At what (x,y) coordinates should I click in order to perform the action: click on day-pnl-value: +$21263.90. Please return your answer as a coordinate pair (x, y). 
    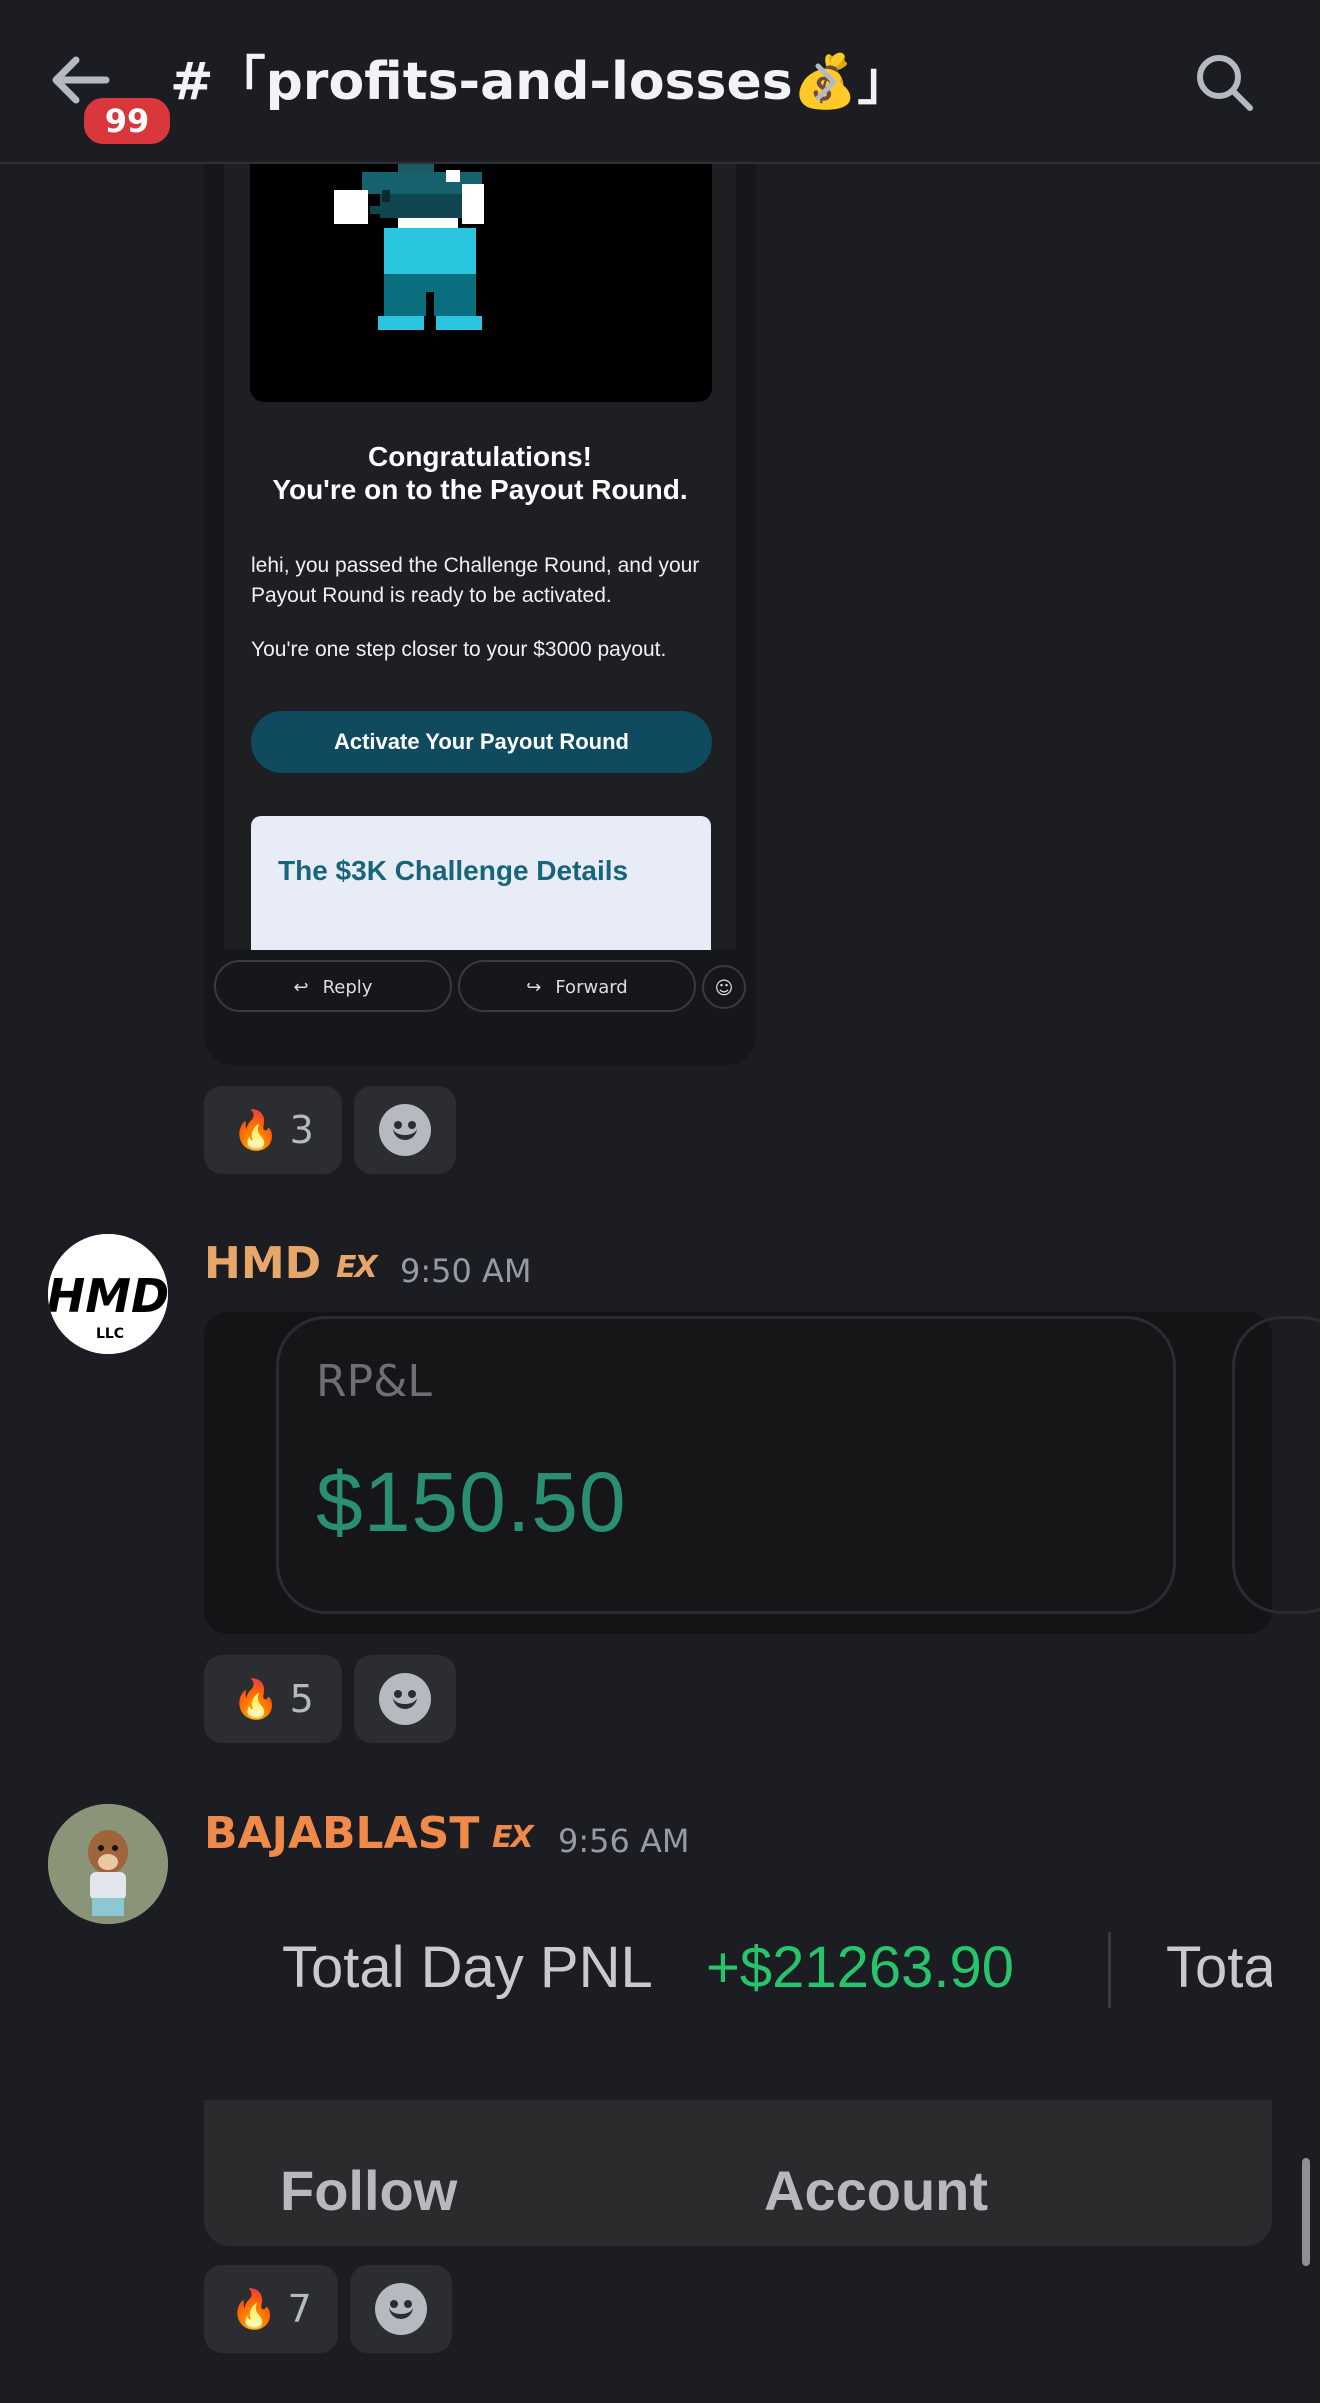
    Looking at the image, I should click on (860, 1967).